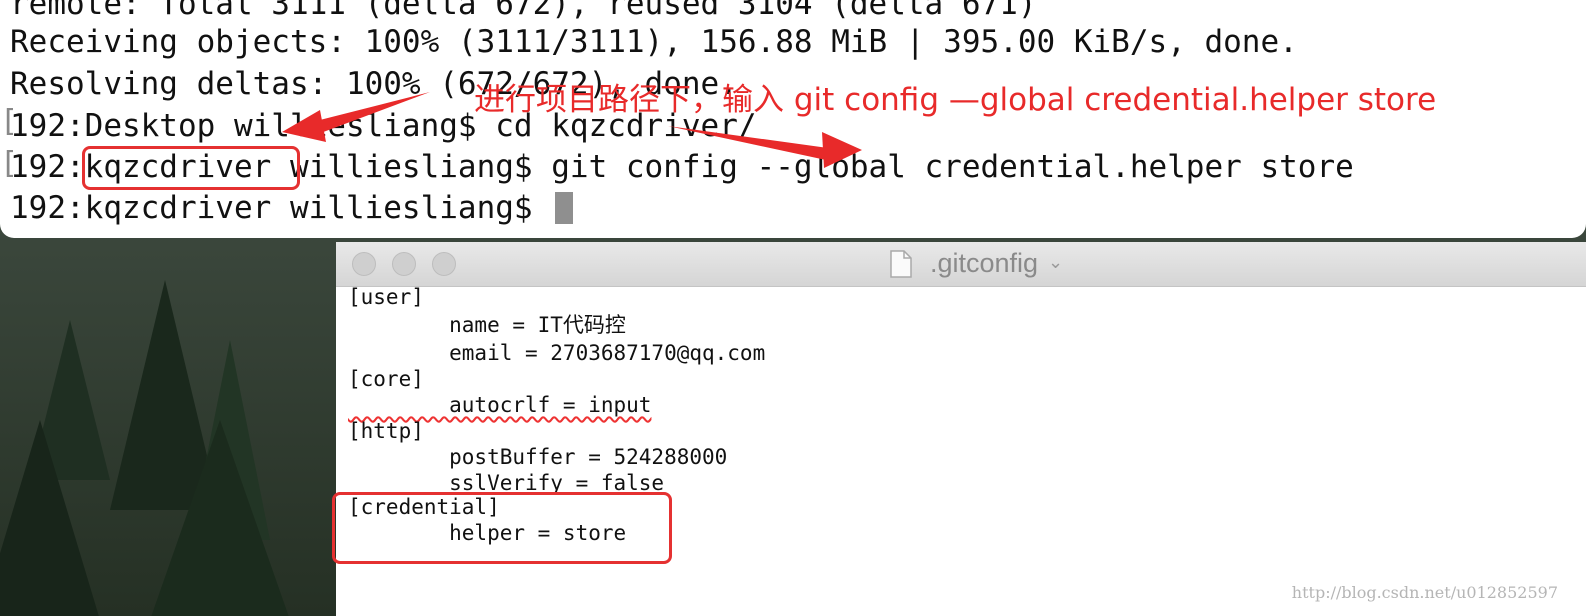 Image resolution: width=1586 pixels, height=616 pixels. What do you see at coordinates (386, 297) in the screenshot?
I see `config-line: [user]` at bounding box center [386, 297].